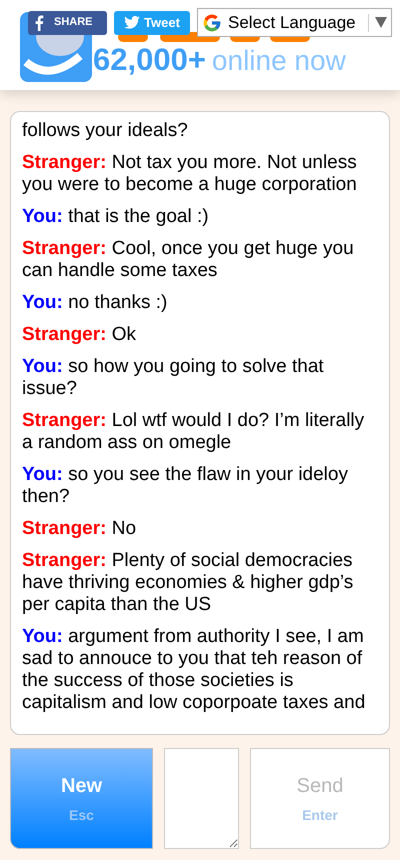  Describe the element at coordinates (80, 529) in the screenshot. I see `chat-message: Stranger: No` at that location.